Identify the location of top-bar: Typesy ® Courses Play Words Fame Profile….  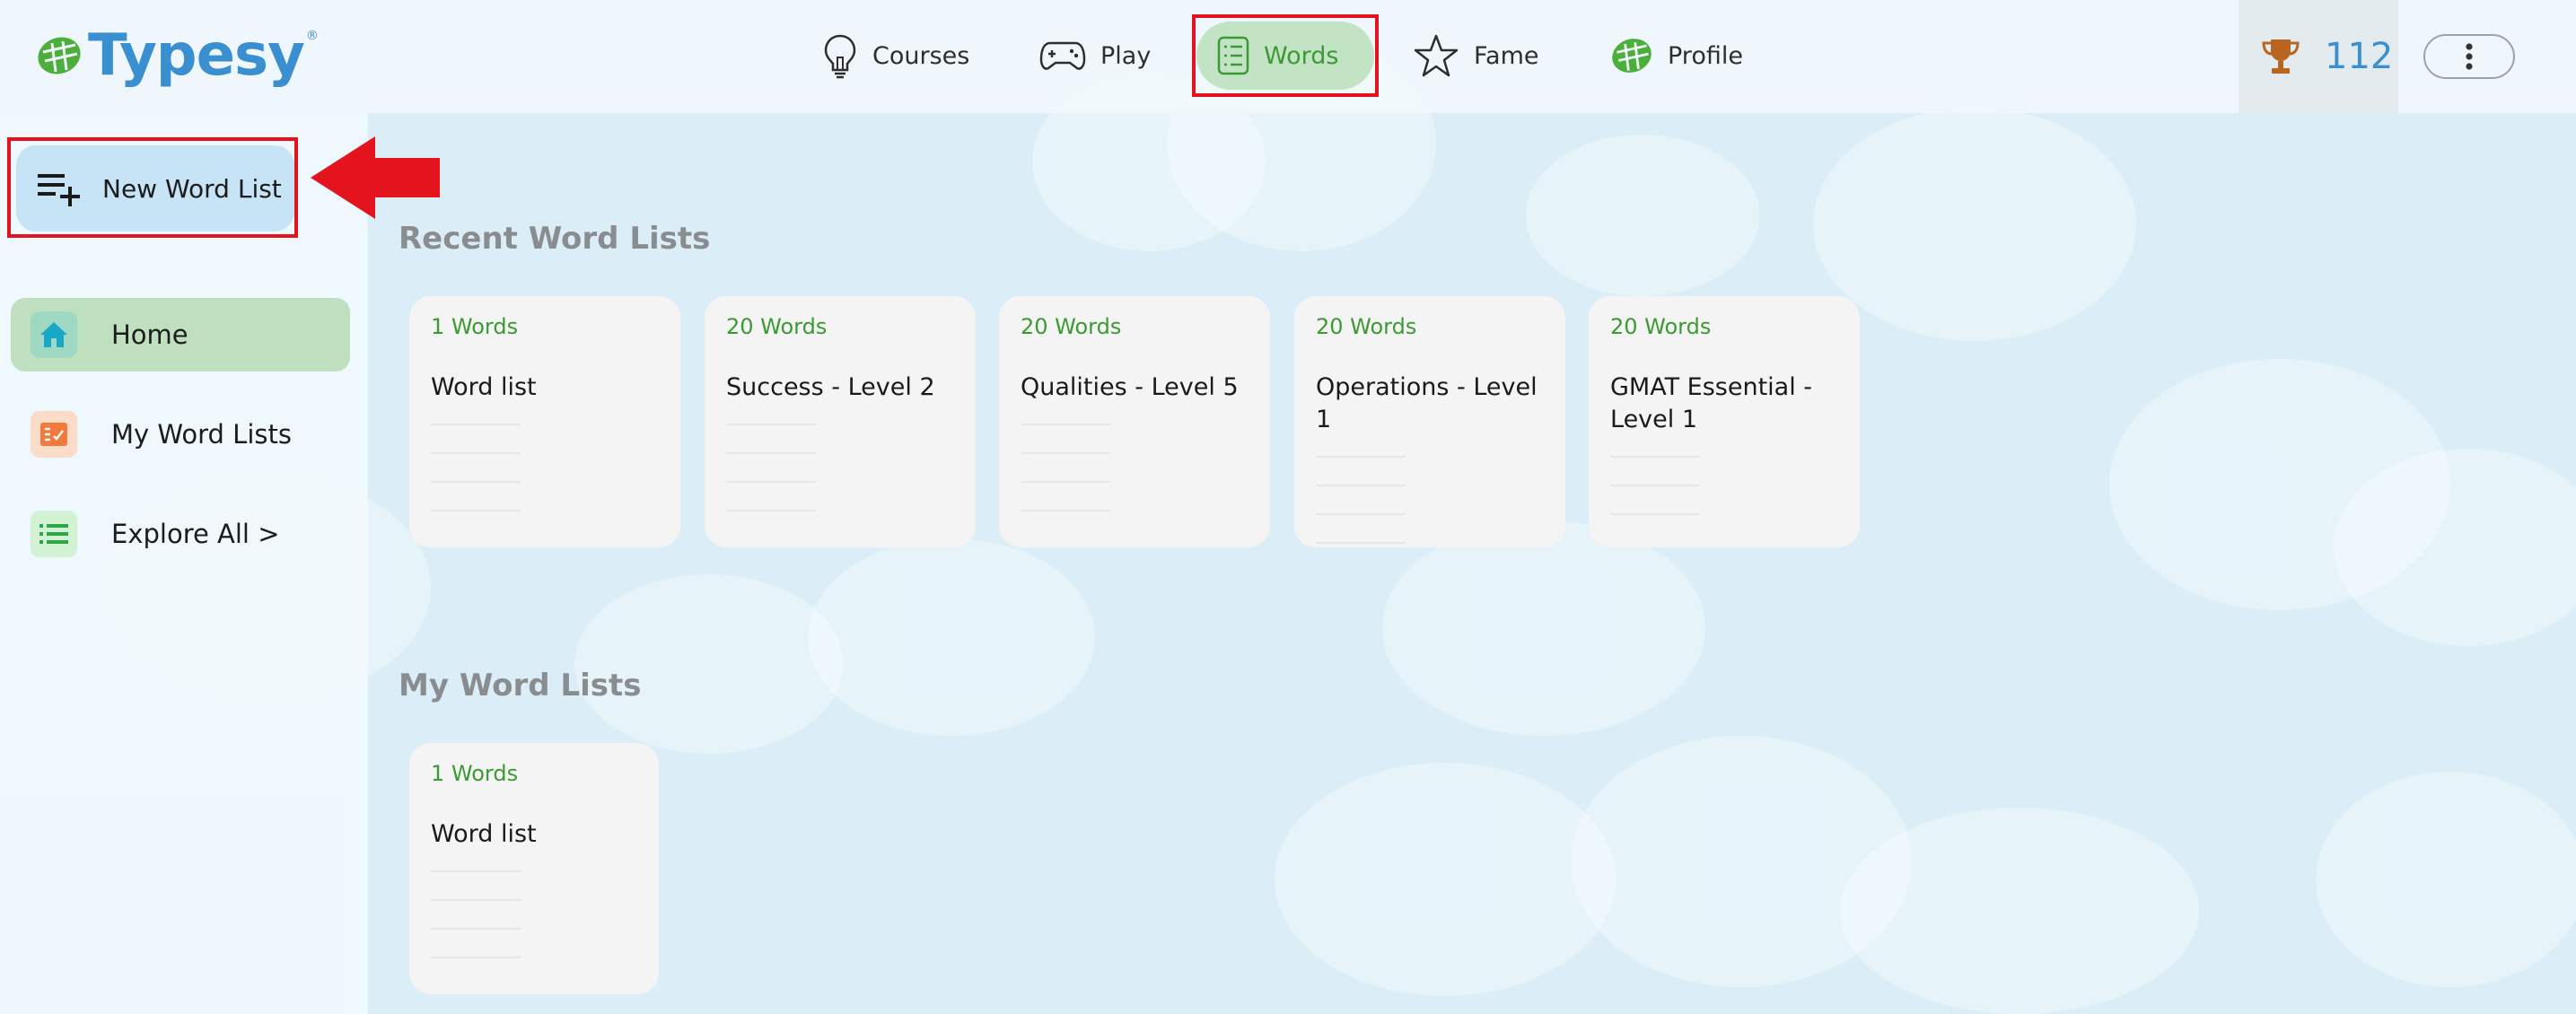
(1288, 56).